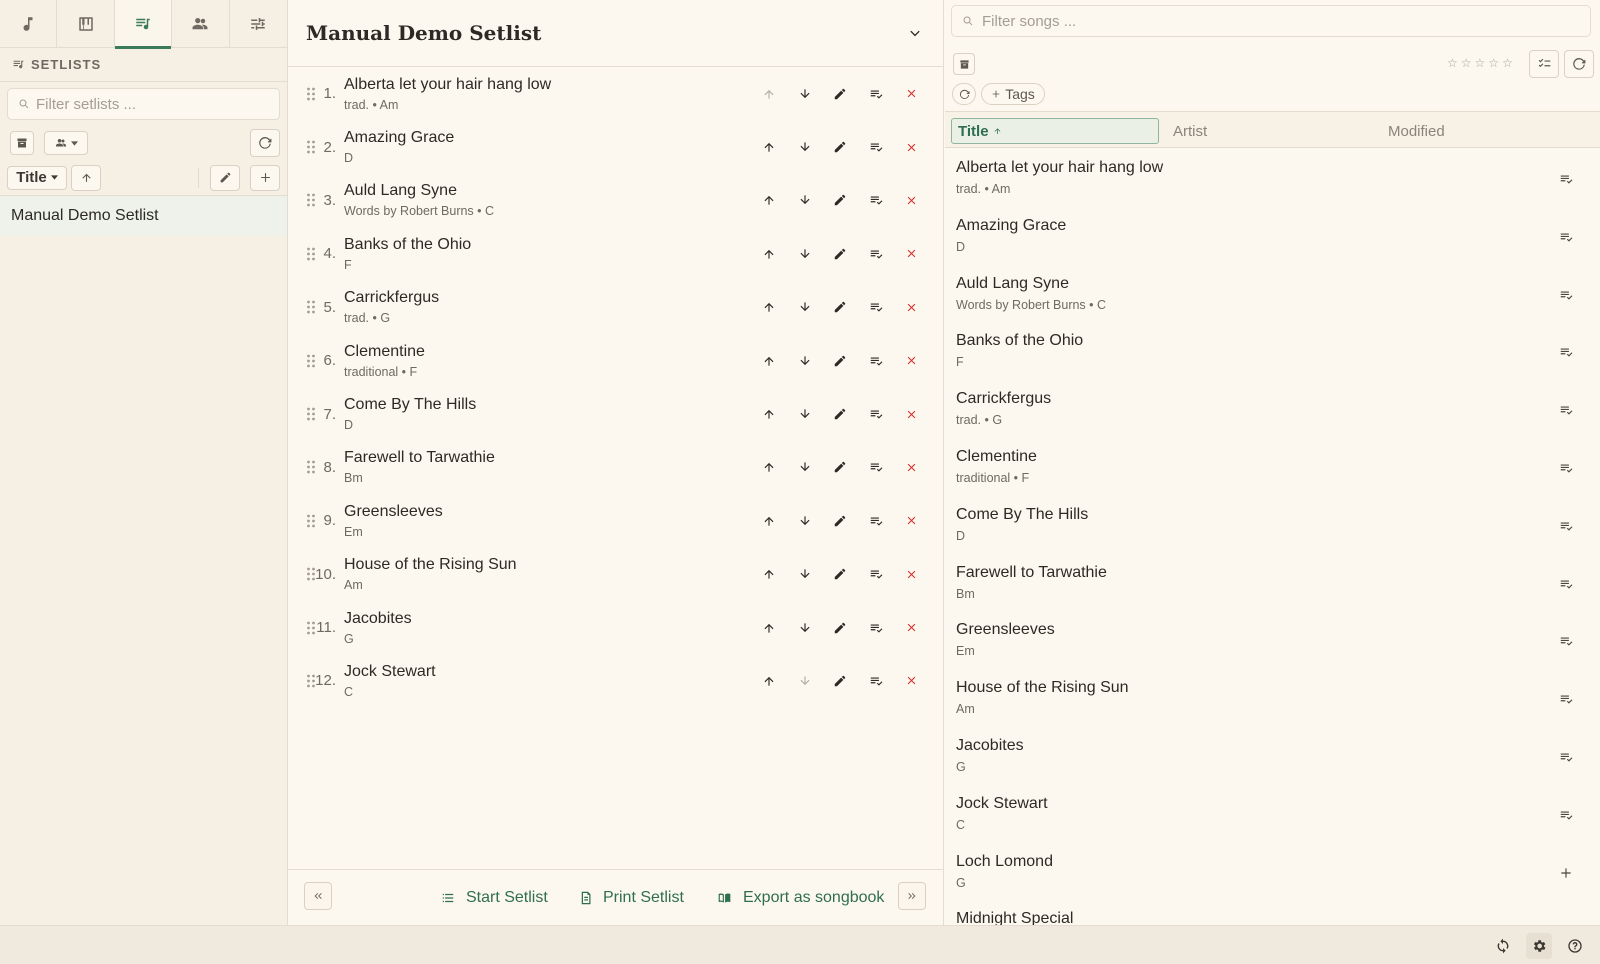 The image size is (1600, 964). I want to click on library-song-row: Loch Lomond G, so click(1272, 873).